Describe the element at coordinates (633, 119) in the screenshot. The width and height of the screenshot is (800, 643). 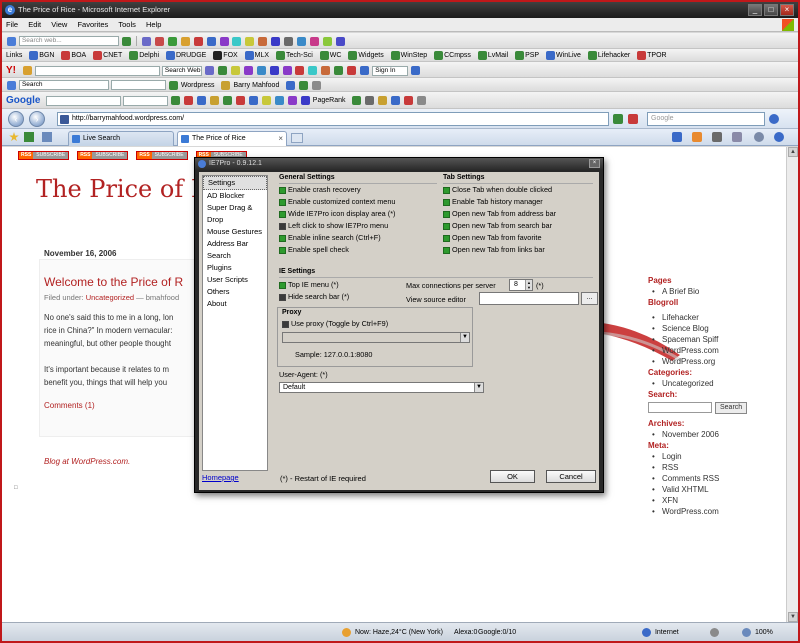
I see `stop-icon` at that location.